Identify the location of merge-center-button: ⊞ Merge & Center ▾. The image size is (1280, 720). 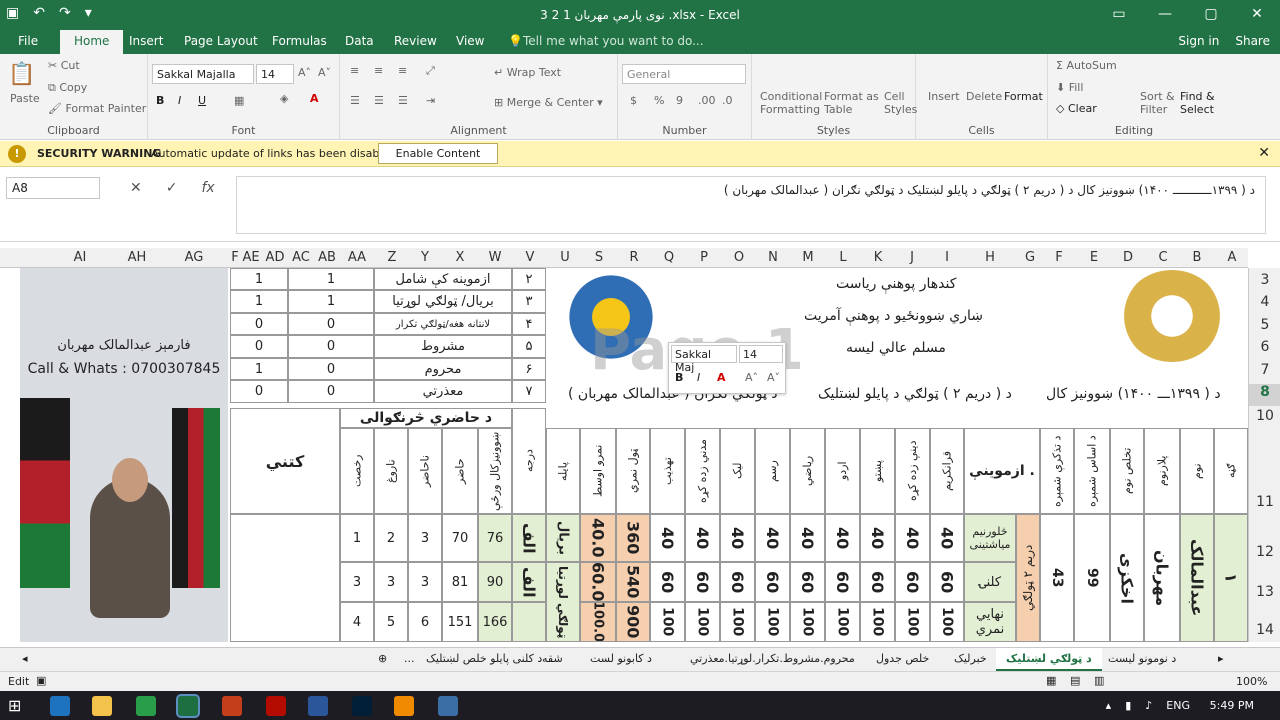
(548, 102).